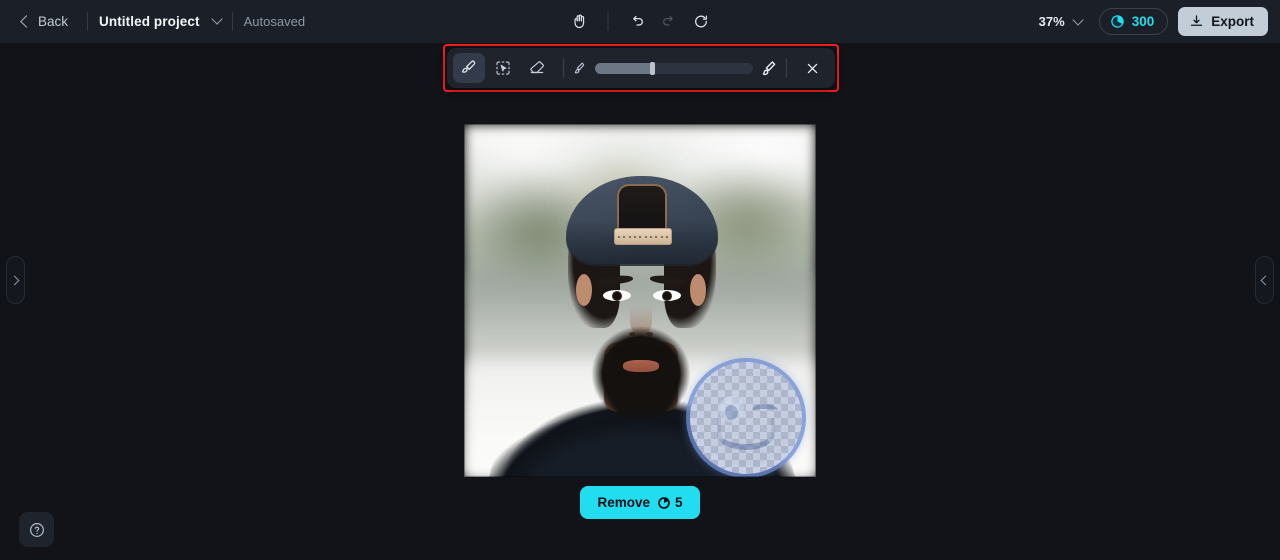 The width and height of the screenshot is (1280, 560). I want to click on toolbar-close-segment, so click(803, 68).